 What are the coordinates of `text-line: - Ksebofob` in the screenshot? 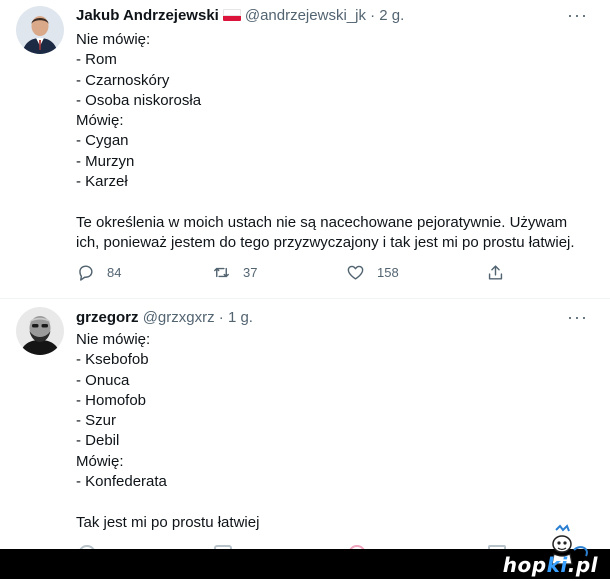 It's located at (112, 360).